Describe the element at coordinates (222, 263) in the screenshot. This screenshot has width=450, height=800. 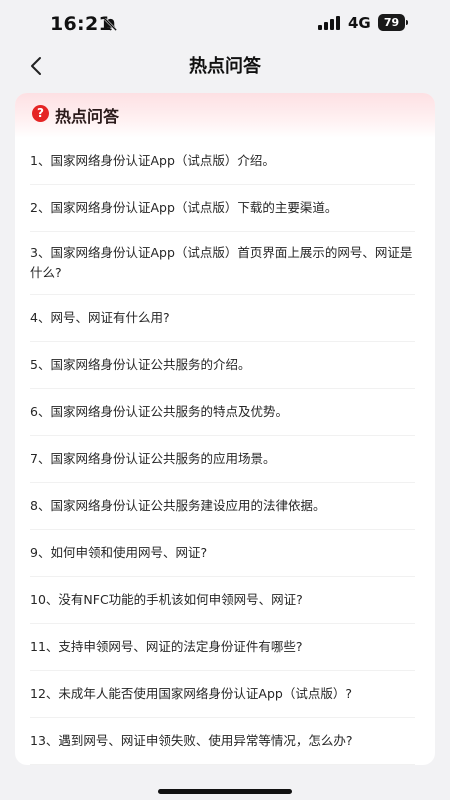
I see `faq-item: 3、国家网络身份认证App（试点版）首页界面上展示的网号、网证是什么?` at that location.